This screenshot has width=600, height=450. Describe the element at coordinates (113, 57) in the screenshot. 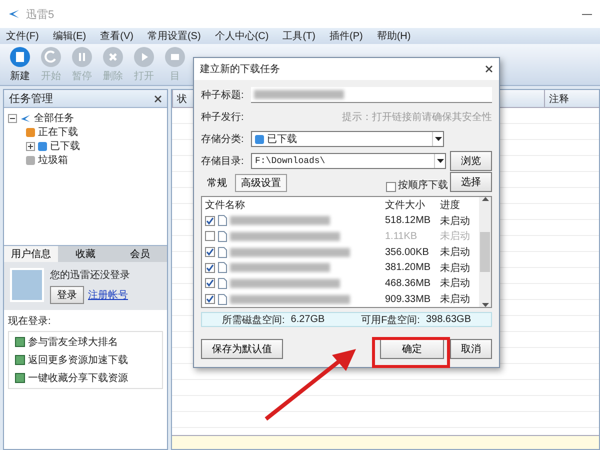

I see `delete-icon` at that location.